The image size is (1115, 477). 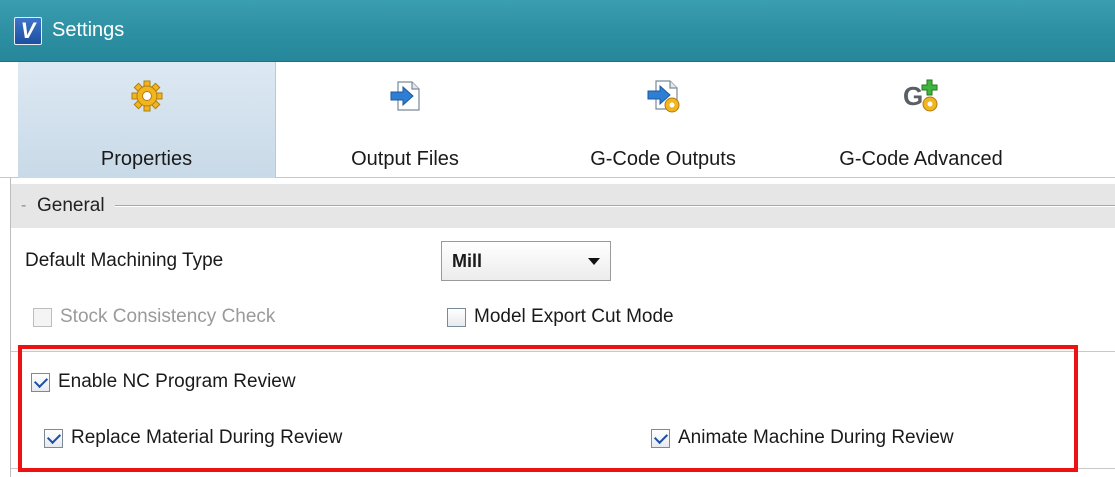 What do you see at coordinates (614, 206) in the screenshot?
I see `group-divider` at bounding box center [614, 206].